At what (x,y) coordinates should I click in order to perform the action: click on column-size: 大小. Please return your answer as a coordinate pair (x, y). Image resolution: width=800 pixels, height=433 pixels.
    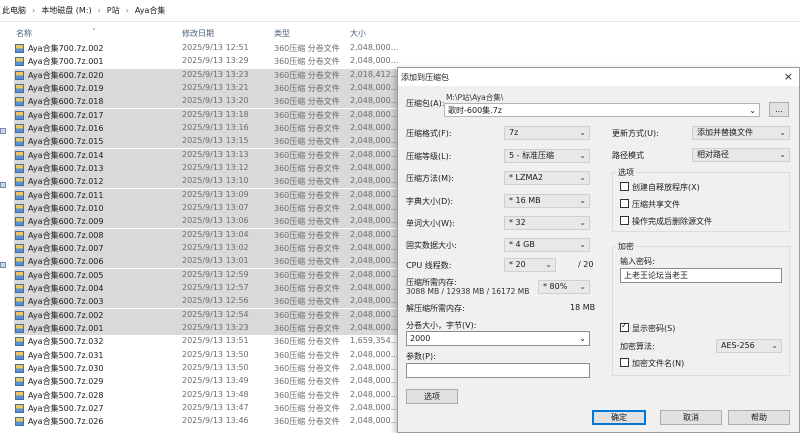
    Looking at the image, I should click on (358, 33).